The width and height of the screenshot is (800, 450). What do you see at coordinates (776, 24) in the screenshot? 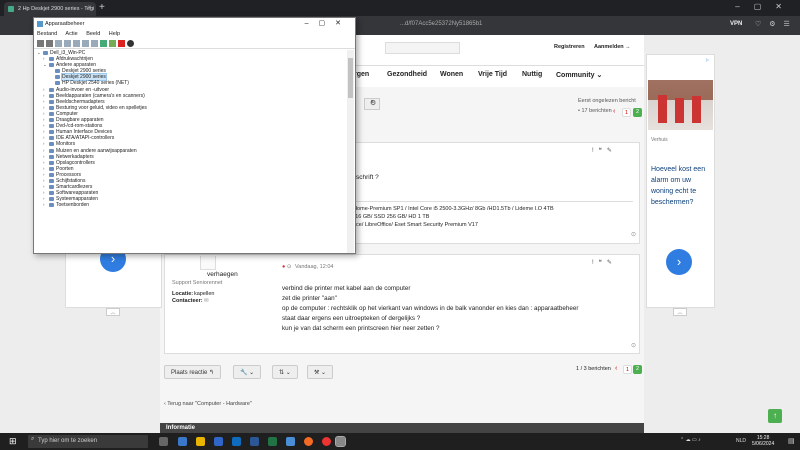
I see `browser-toolbar-icons: ♡⚙☰` at bounding box center [776, 24].